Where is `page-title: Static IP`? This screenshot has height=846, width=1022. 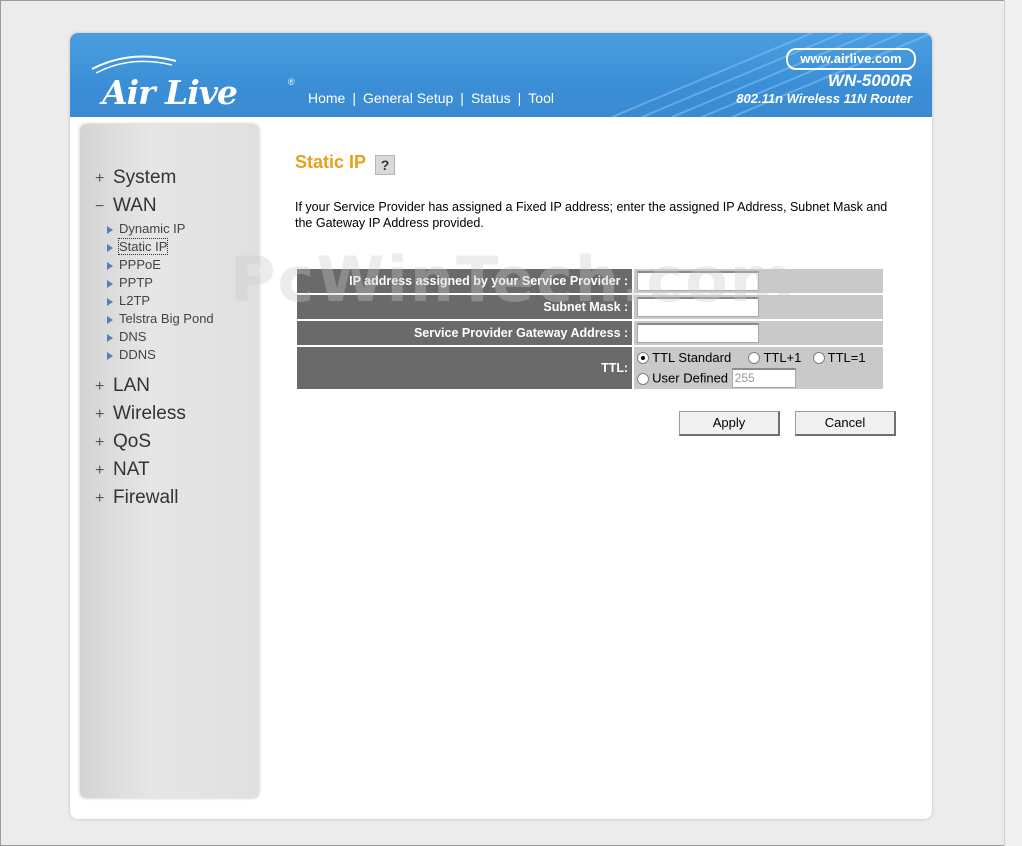
page-title: Static IP is located at coordinates (331, 162).